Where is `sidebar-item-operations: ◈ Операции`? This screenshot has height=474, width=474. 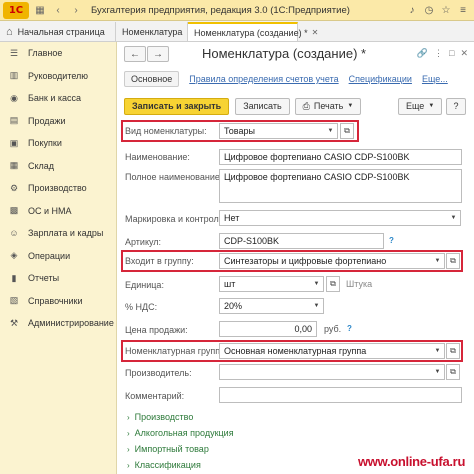
sidebar-item-operations: ◈ Операции is located at coordinates (58, 256).